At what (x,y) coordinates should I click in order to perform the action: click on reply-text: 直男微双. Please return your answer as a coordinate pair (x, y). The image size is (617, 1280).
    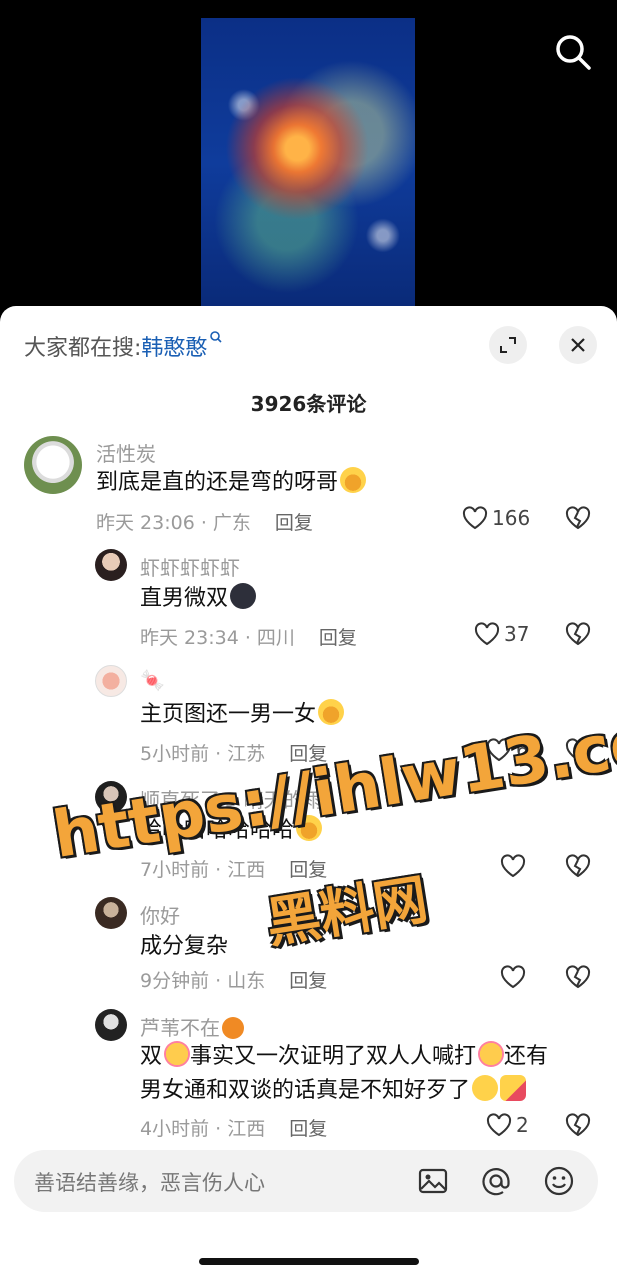
    Looking at the image, I should click on (198, 599).